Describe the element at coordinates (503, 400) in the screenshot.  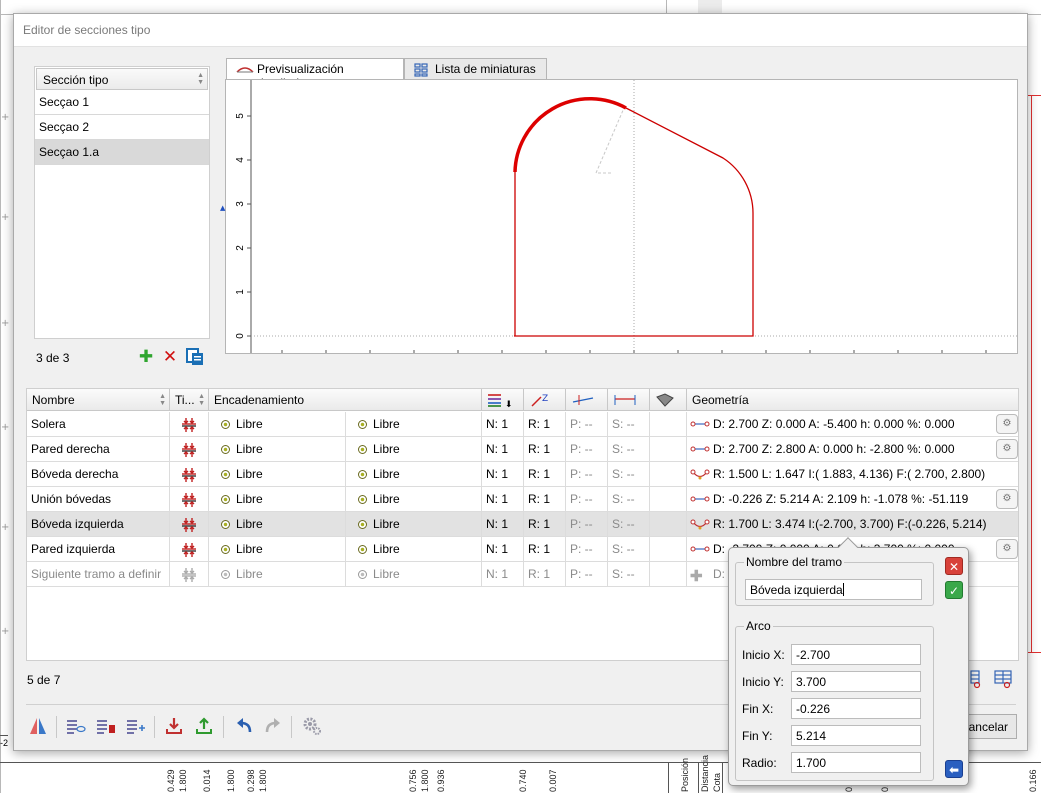
I see `column-header-levels: ⬇` at that location.